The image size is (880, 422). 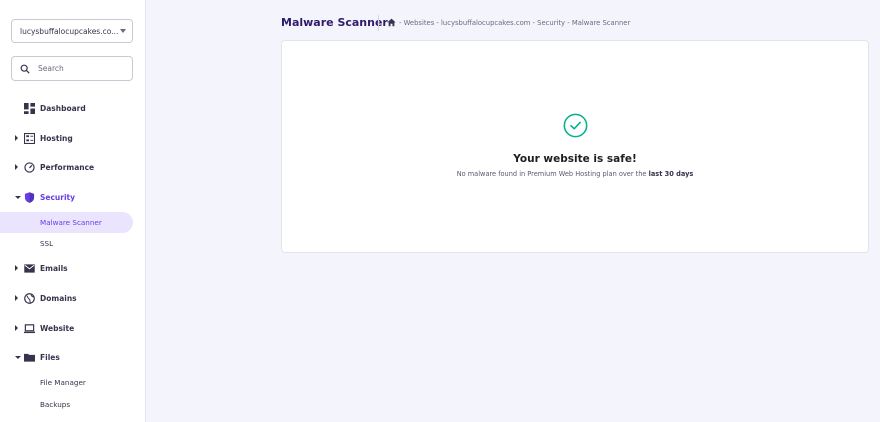 I want to click on search-placeholder: Search, so click(x=51, y=68).